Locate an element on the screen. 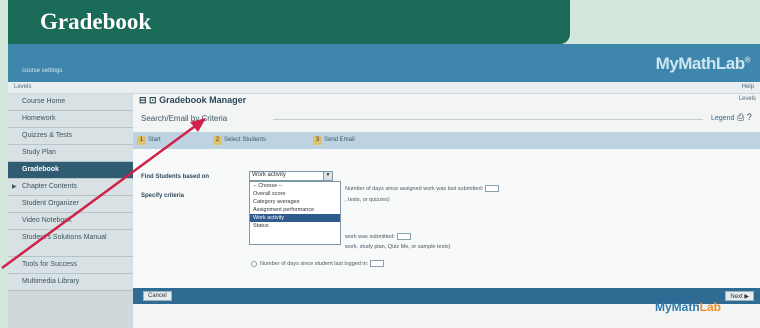 This screenshot has height=328, width=760. find-students-label: Find Students based on is located at coordinates (175, 177).